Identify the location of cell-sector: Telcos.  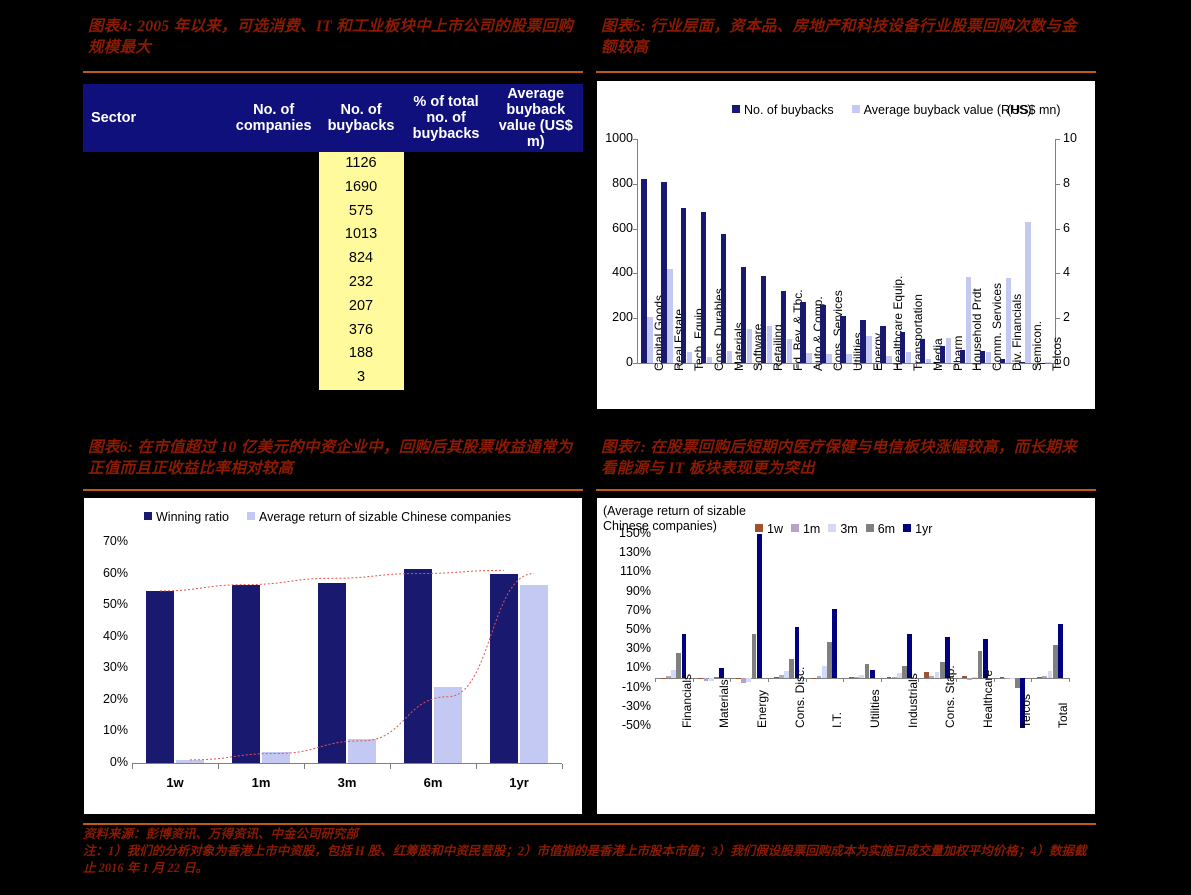
(112, 377).